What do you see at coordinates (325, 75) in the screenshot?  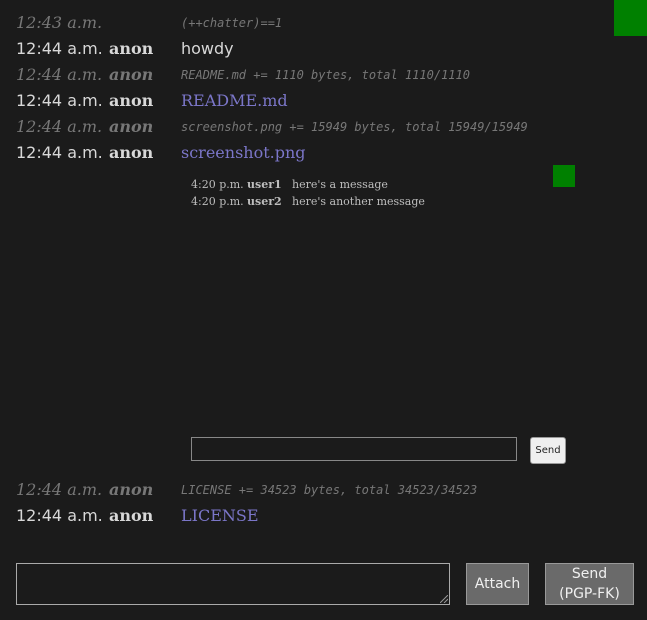 I see `system-message-text: README.md += 1110 bytes, total 1110/1110` at bounding box center [325, 75].